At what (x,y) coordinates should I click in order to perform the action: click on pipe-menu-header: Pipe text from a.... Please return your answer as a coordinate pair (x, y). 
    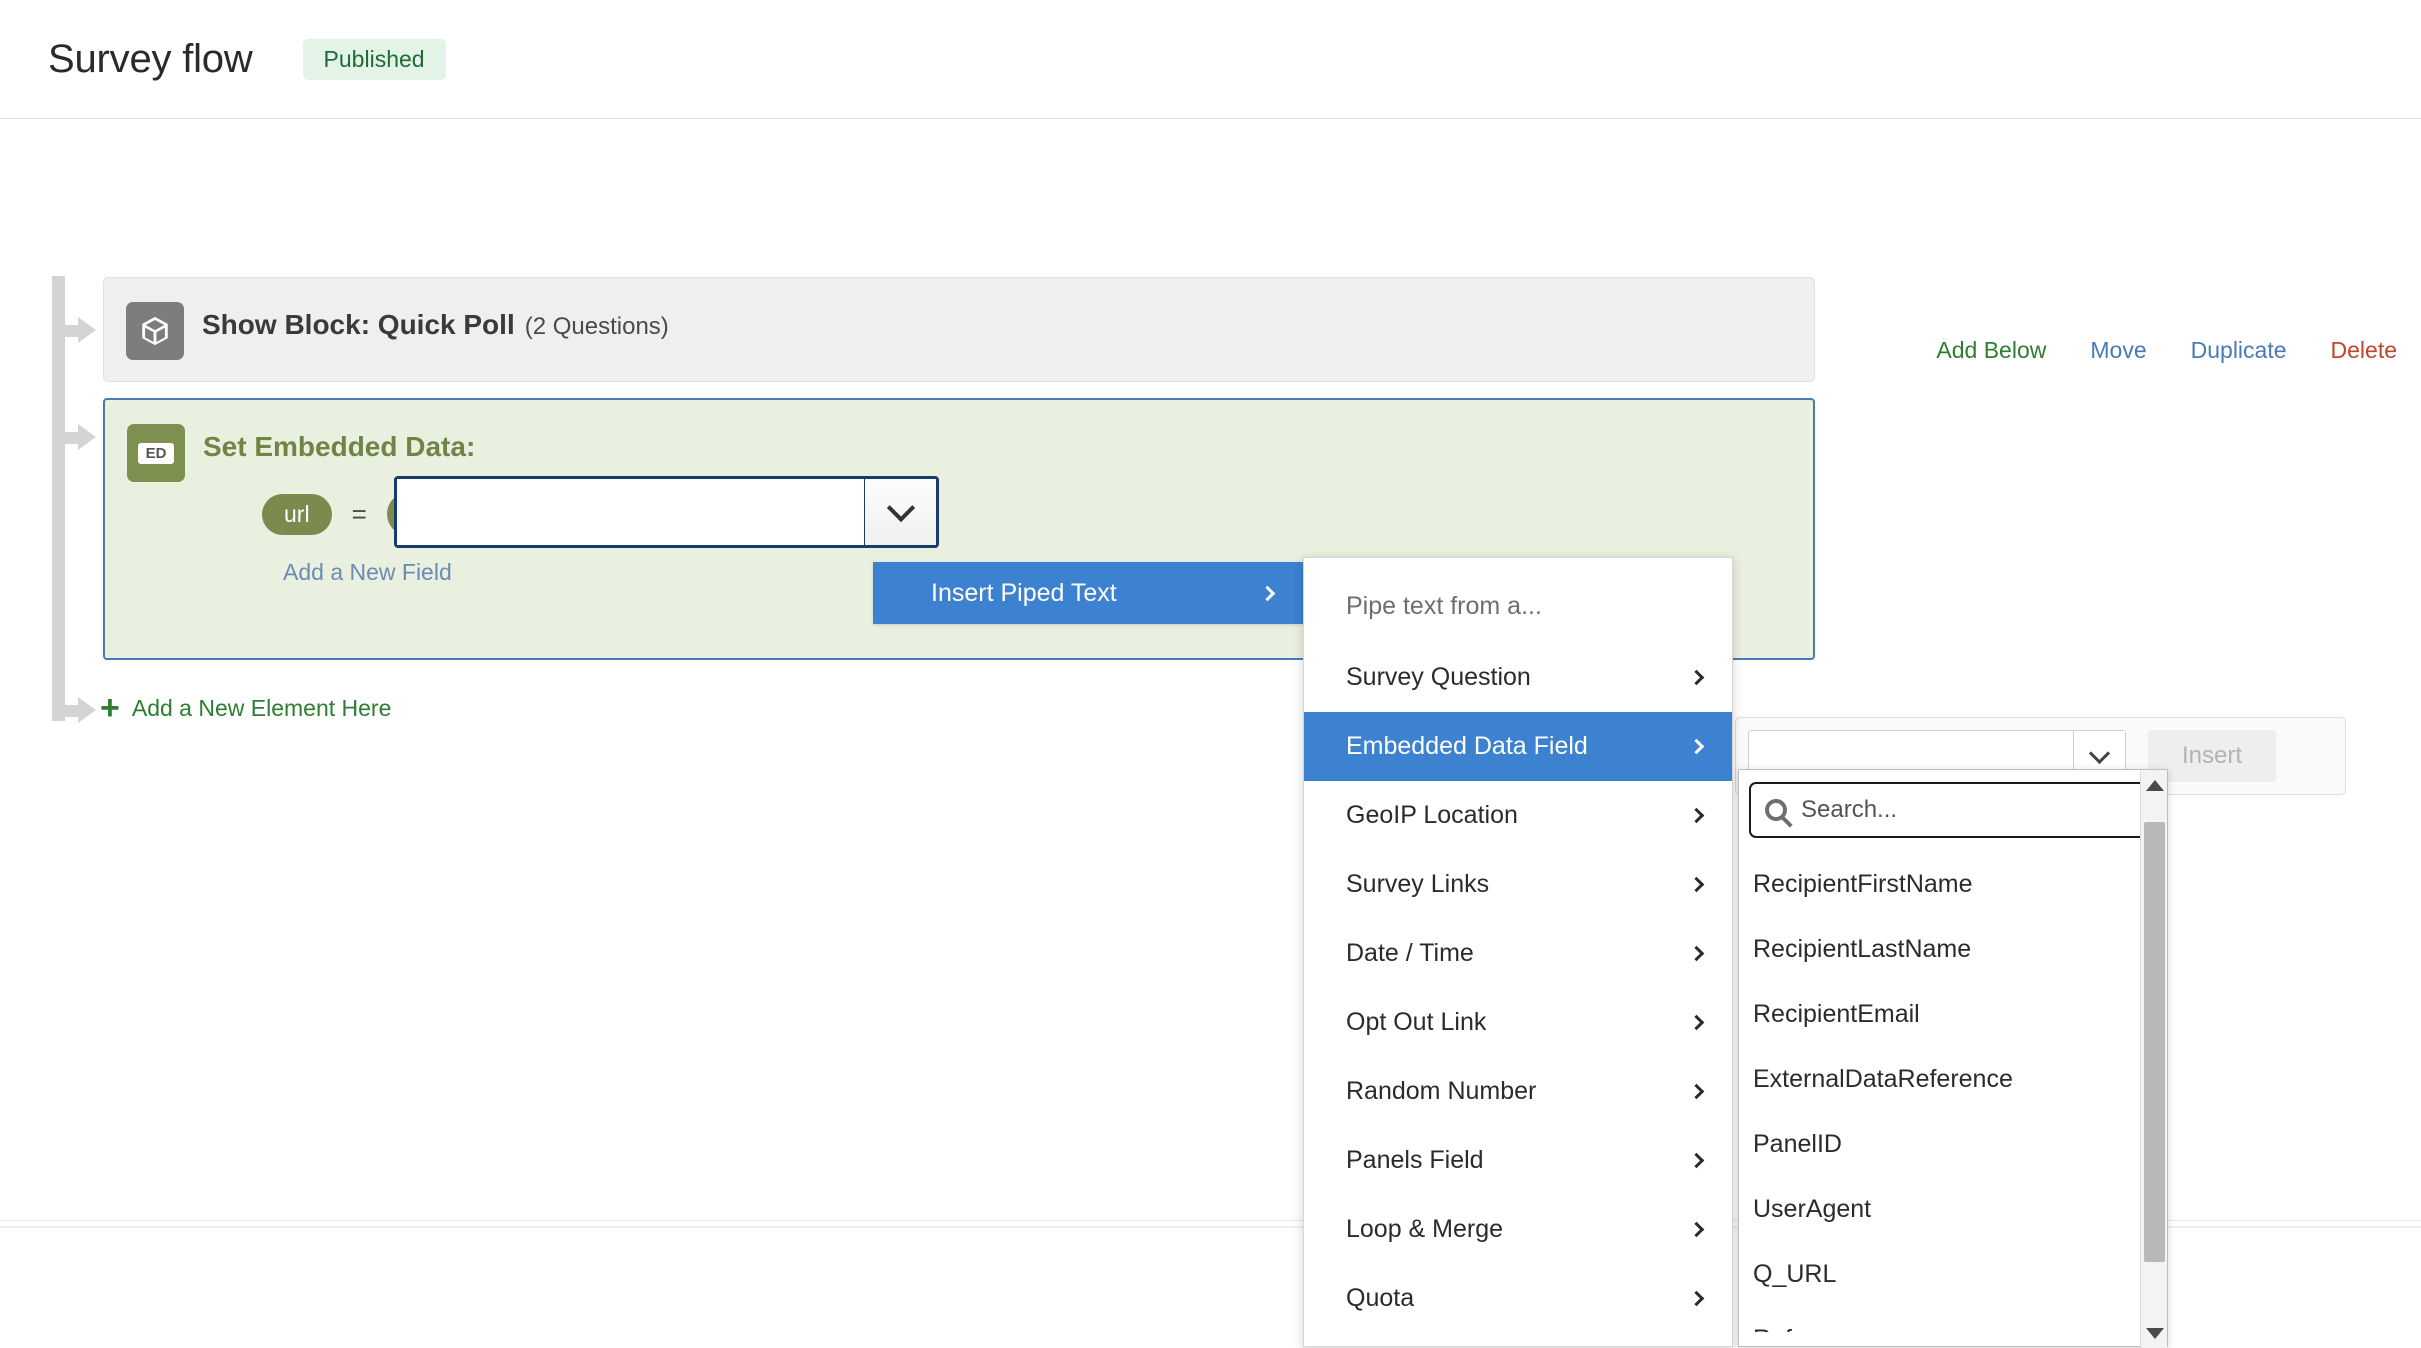
    Looking at the image, I should click on (1444, 606).